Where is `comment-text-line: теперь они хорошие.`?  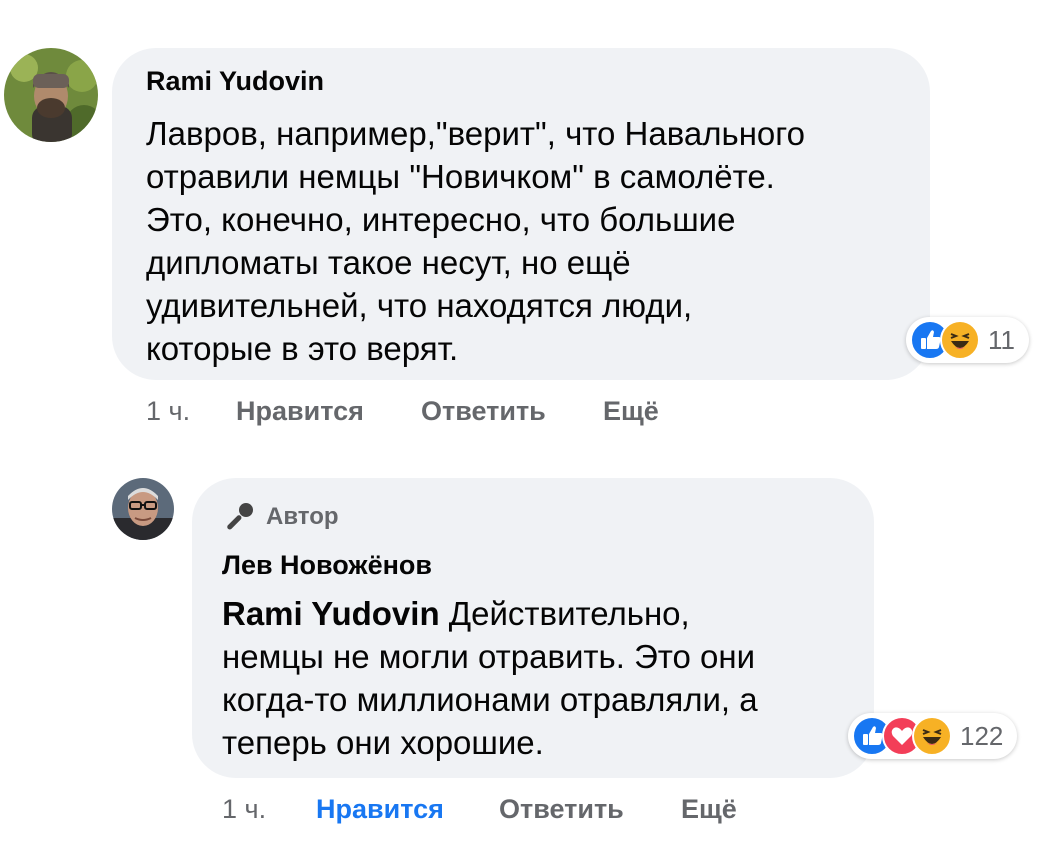
comment-text-line: теперь они хорошие. is located at coordinates (383, 742).